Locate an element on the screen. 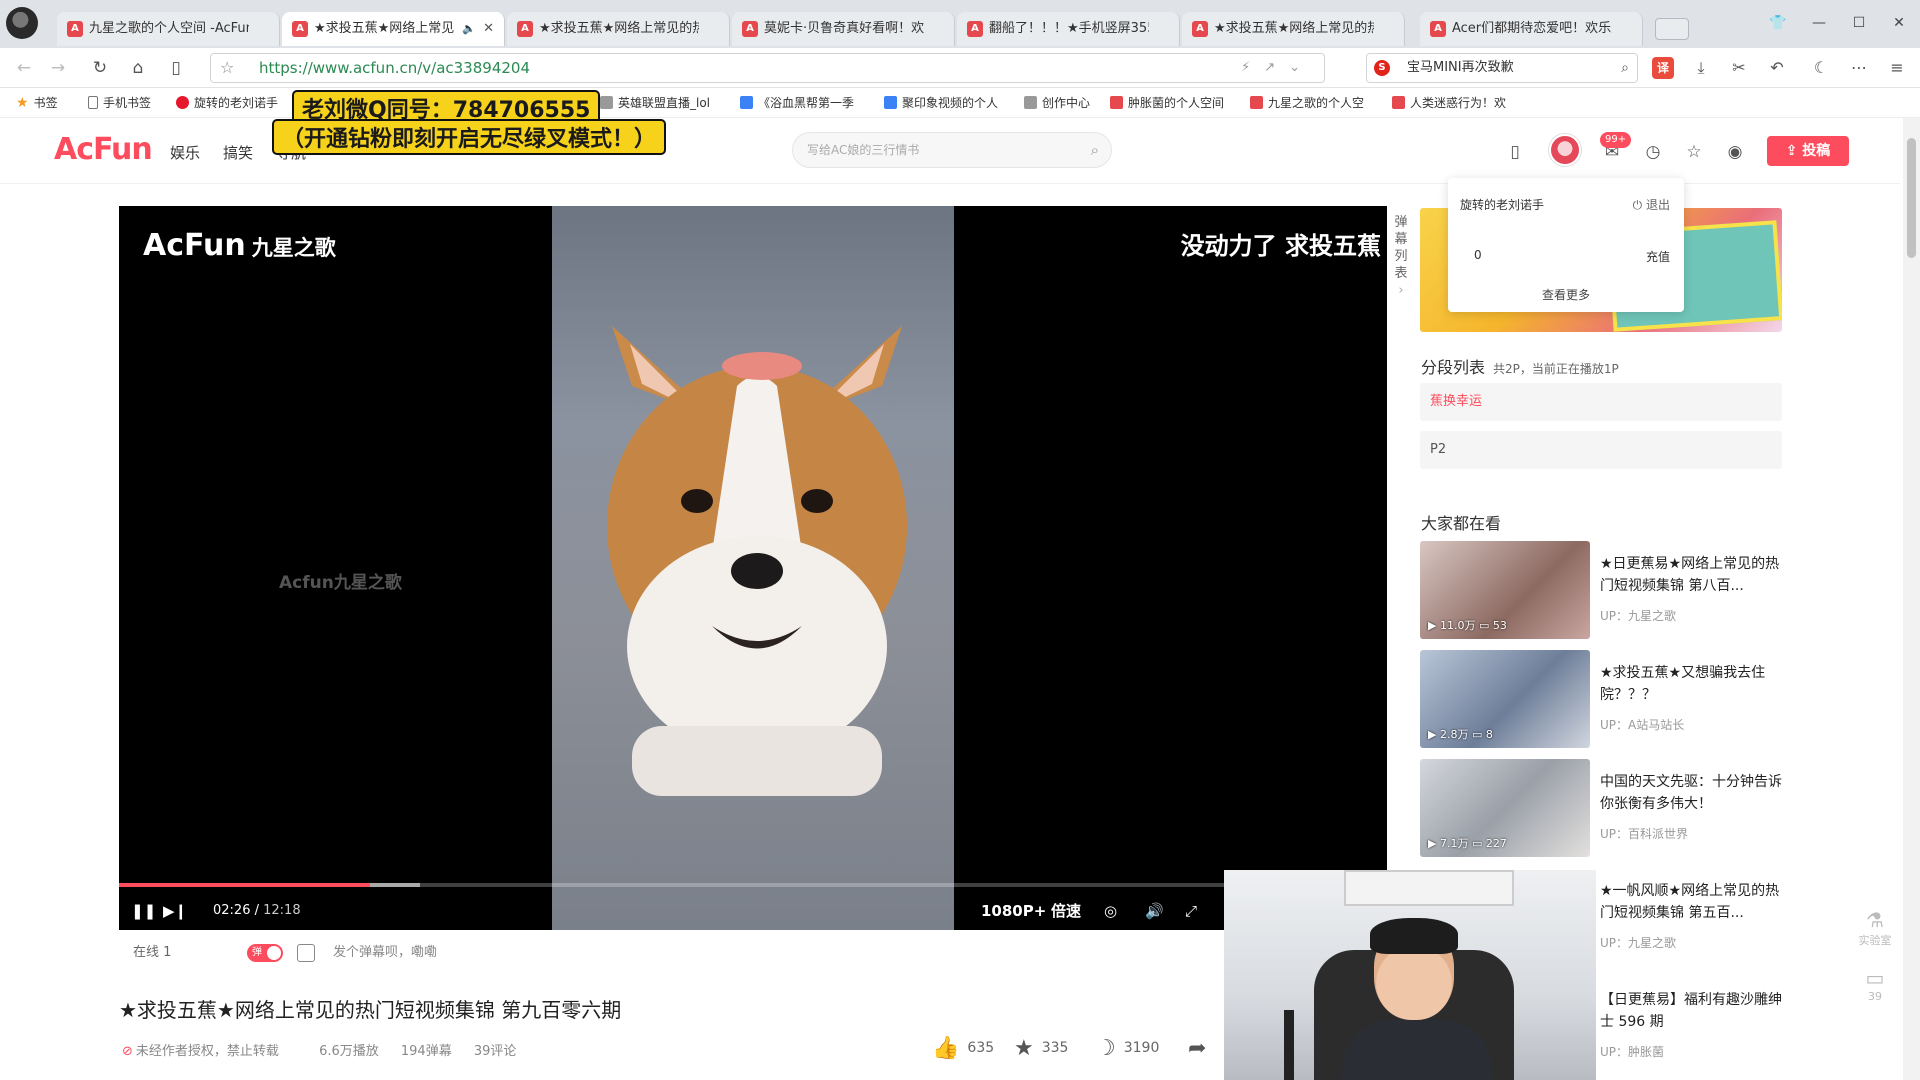 The height and width of the screenshot is (1080, 1920). video-thumbnail: ▶ 2.8万 ▭ 8 is located at coordinates (1505, 699).